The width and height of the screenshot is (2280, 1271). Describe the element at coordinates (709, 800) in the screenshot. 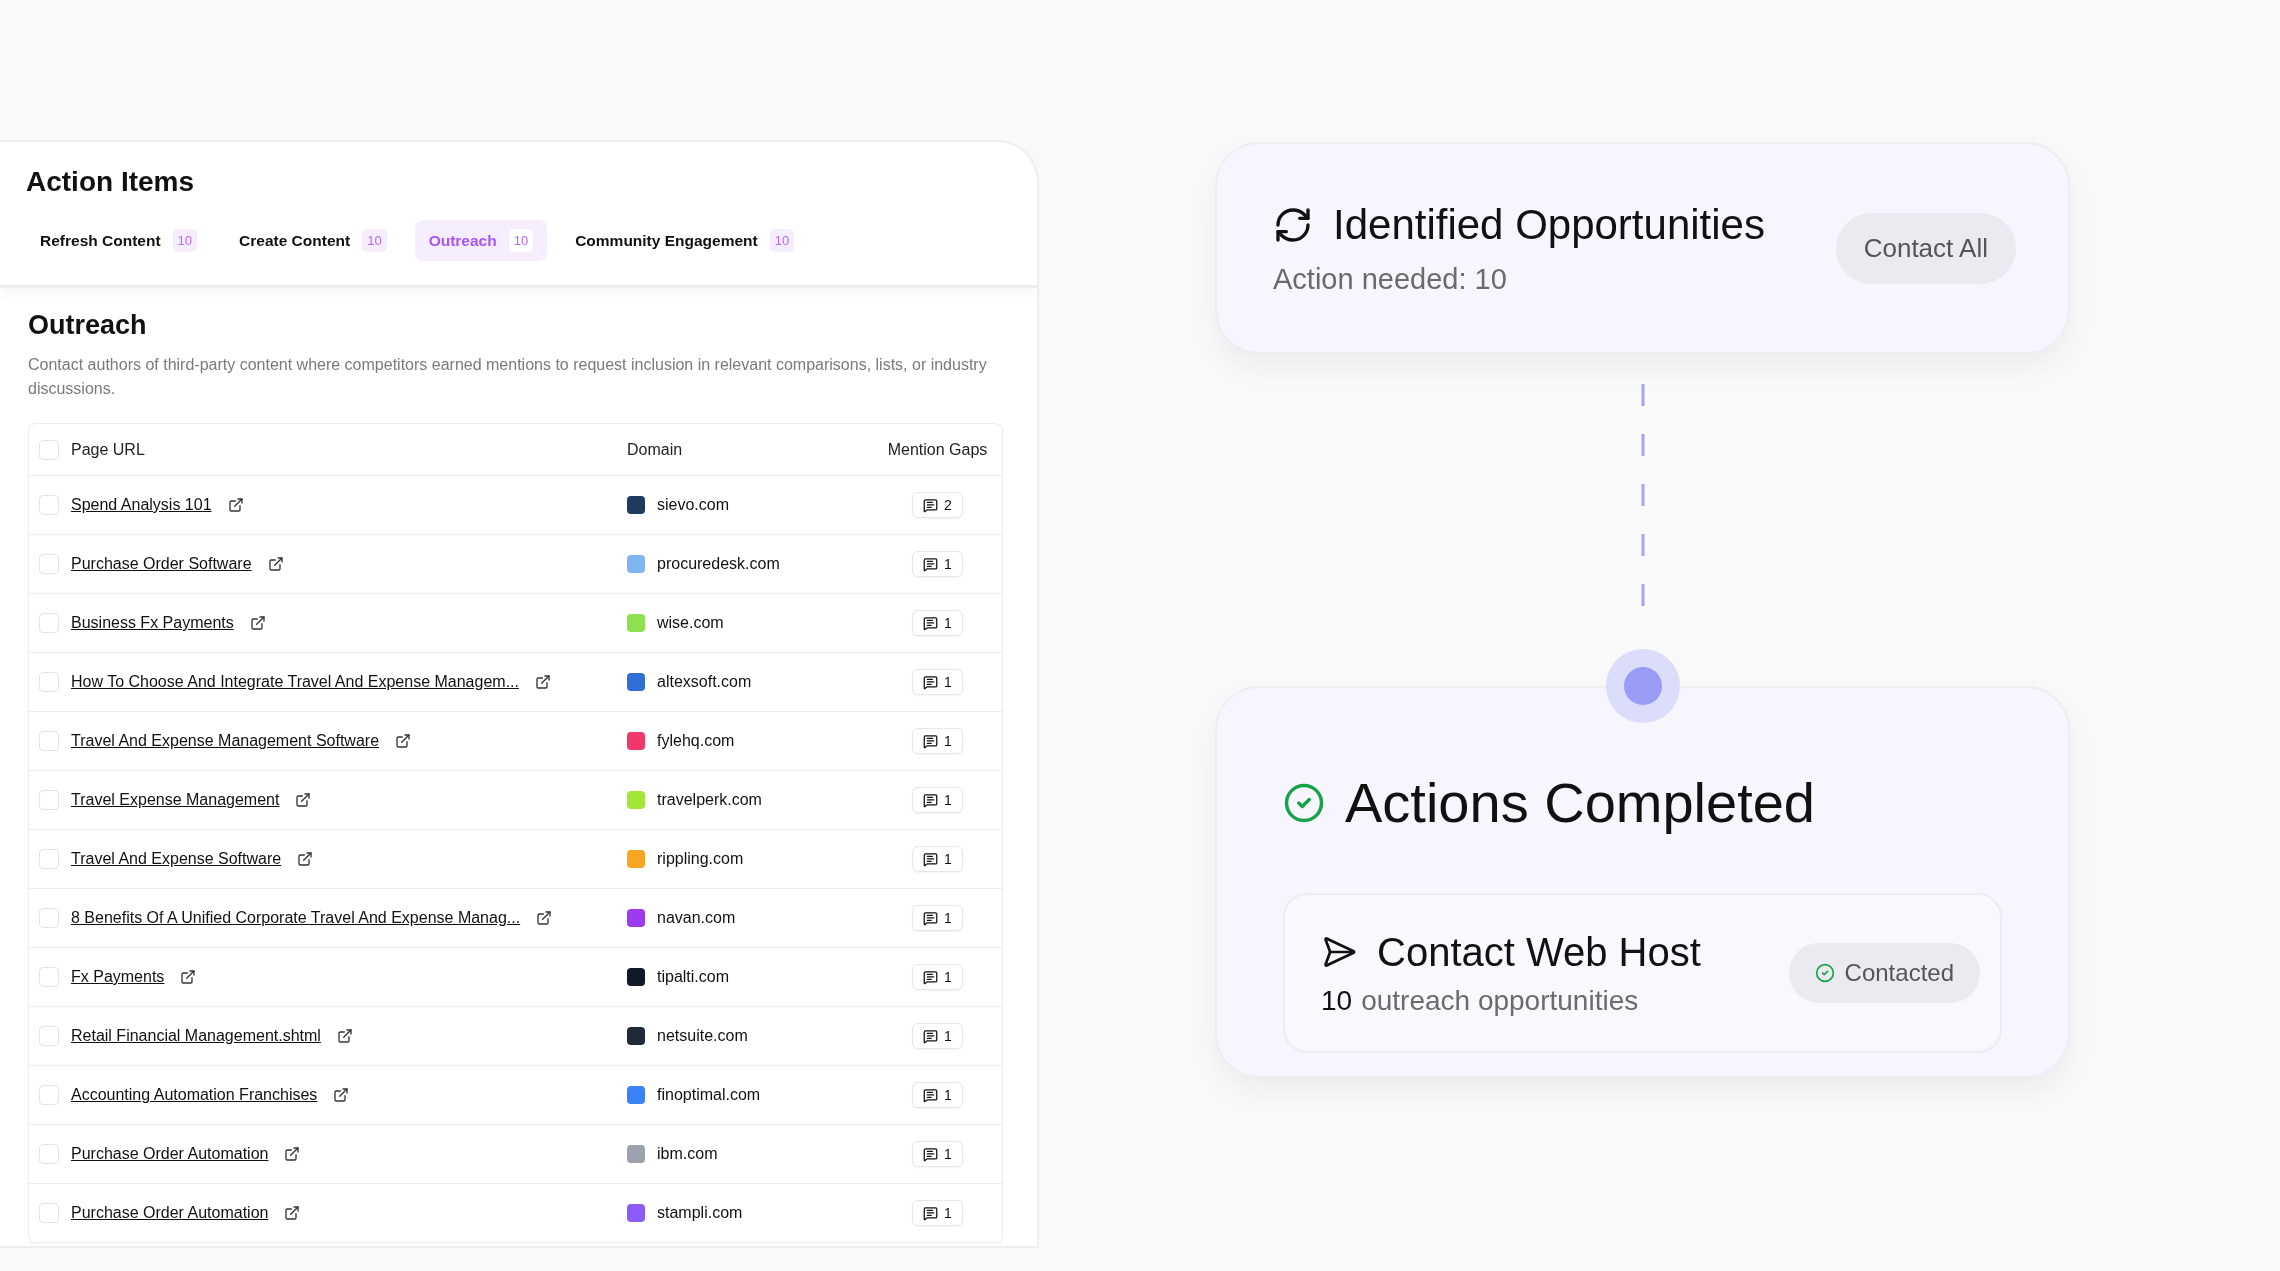

I see `domain-text: travelperk.com` at that location.